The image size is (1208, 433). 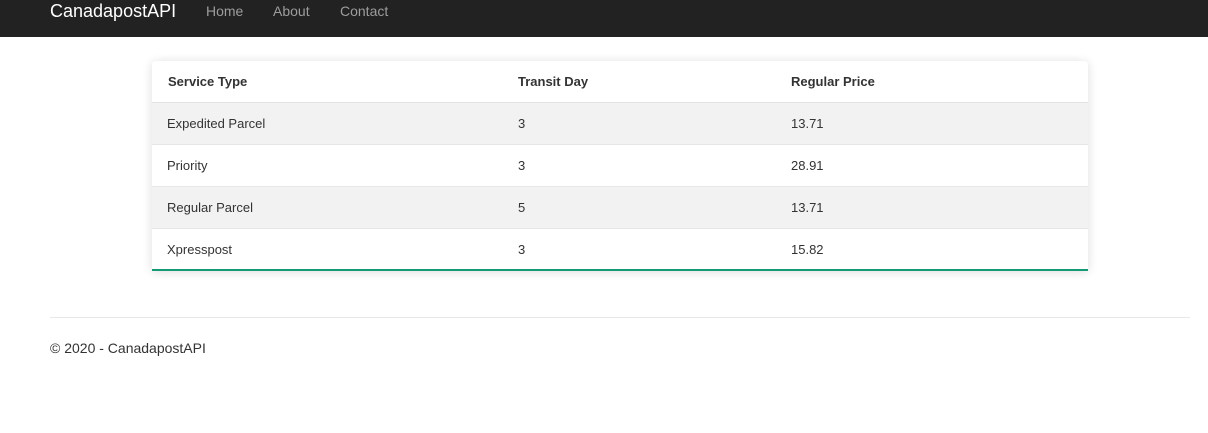 What do you see at coordinates (128, 348) in the screenshot?
I see `footer-copyright: © 2020 - CanadapostAPI` at bounding box center [128, 348].